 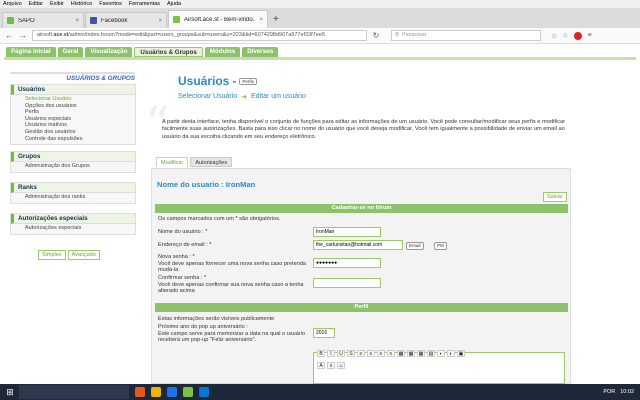 I want to click on menu-arquivo: Arquivo, so click(x=12, y=4).